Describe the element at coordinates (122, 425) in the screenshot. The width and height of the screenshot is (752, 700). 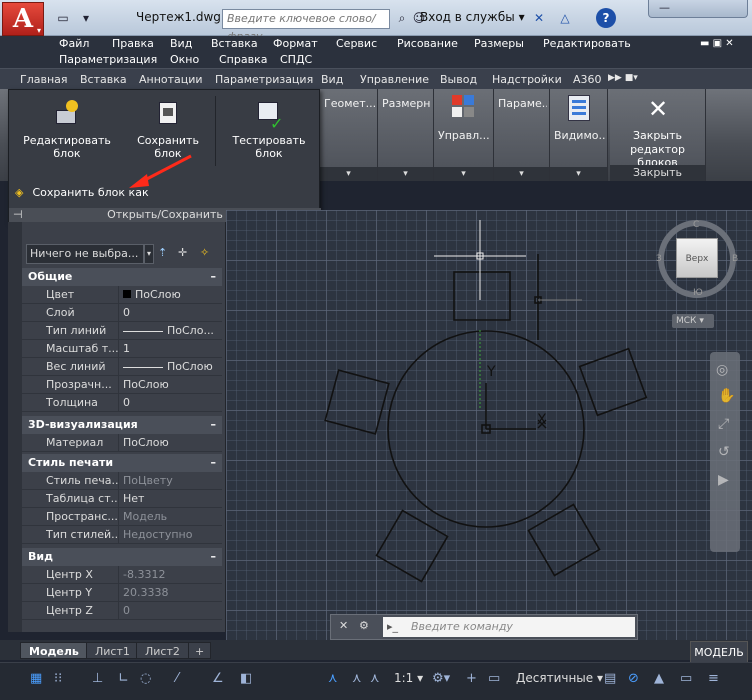
I see `section-3d-viz: 3D-визуализация –` at that location.